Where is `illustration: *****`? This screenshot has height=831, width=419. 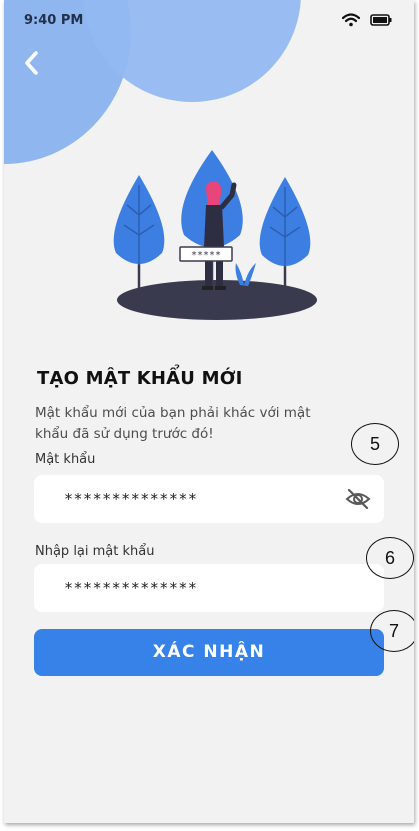 illustration: ***** is located at coordinates (215, 235).